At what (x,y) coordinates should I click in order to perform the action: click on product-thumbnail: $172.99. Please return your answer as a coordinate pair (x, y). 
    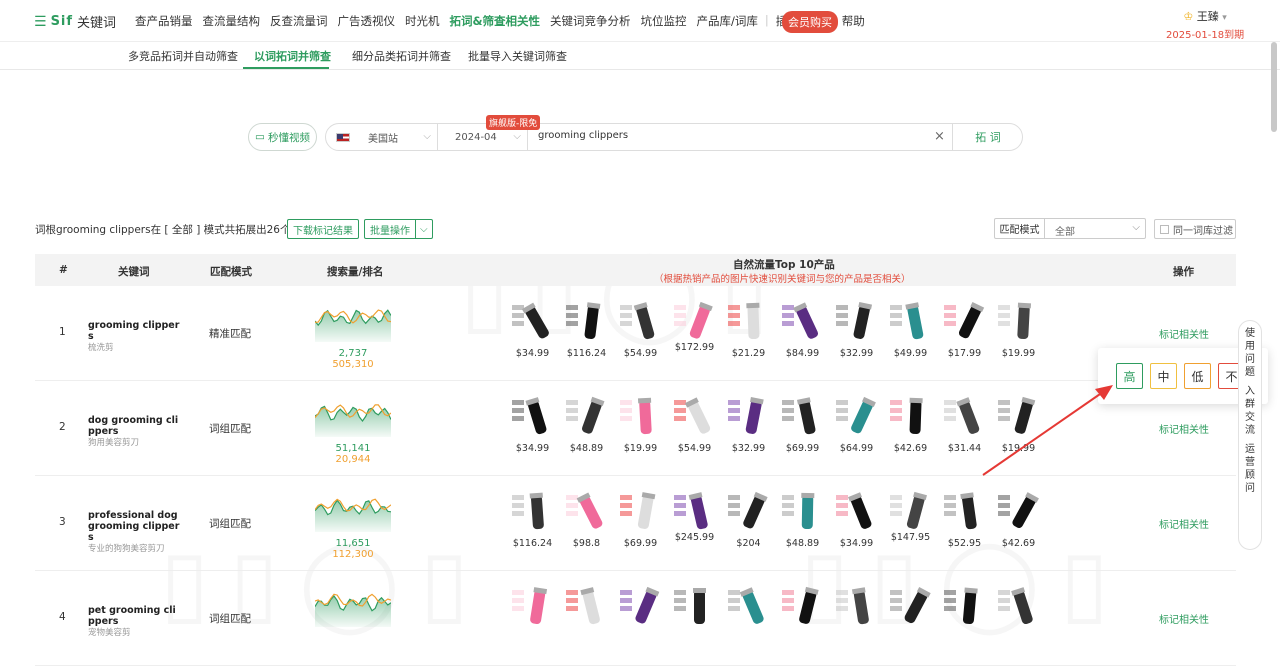
    Looking at the image, I should click on (694, 329).